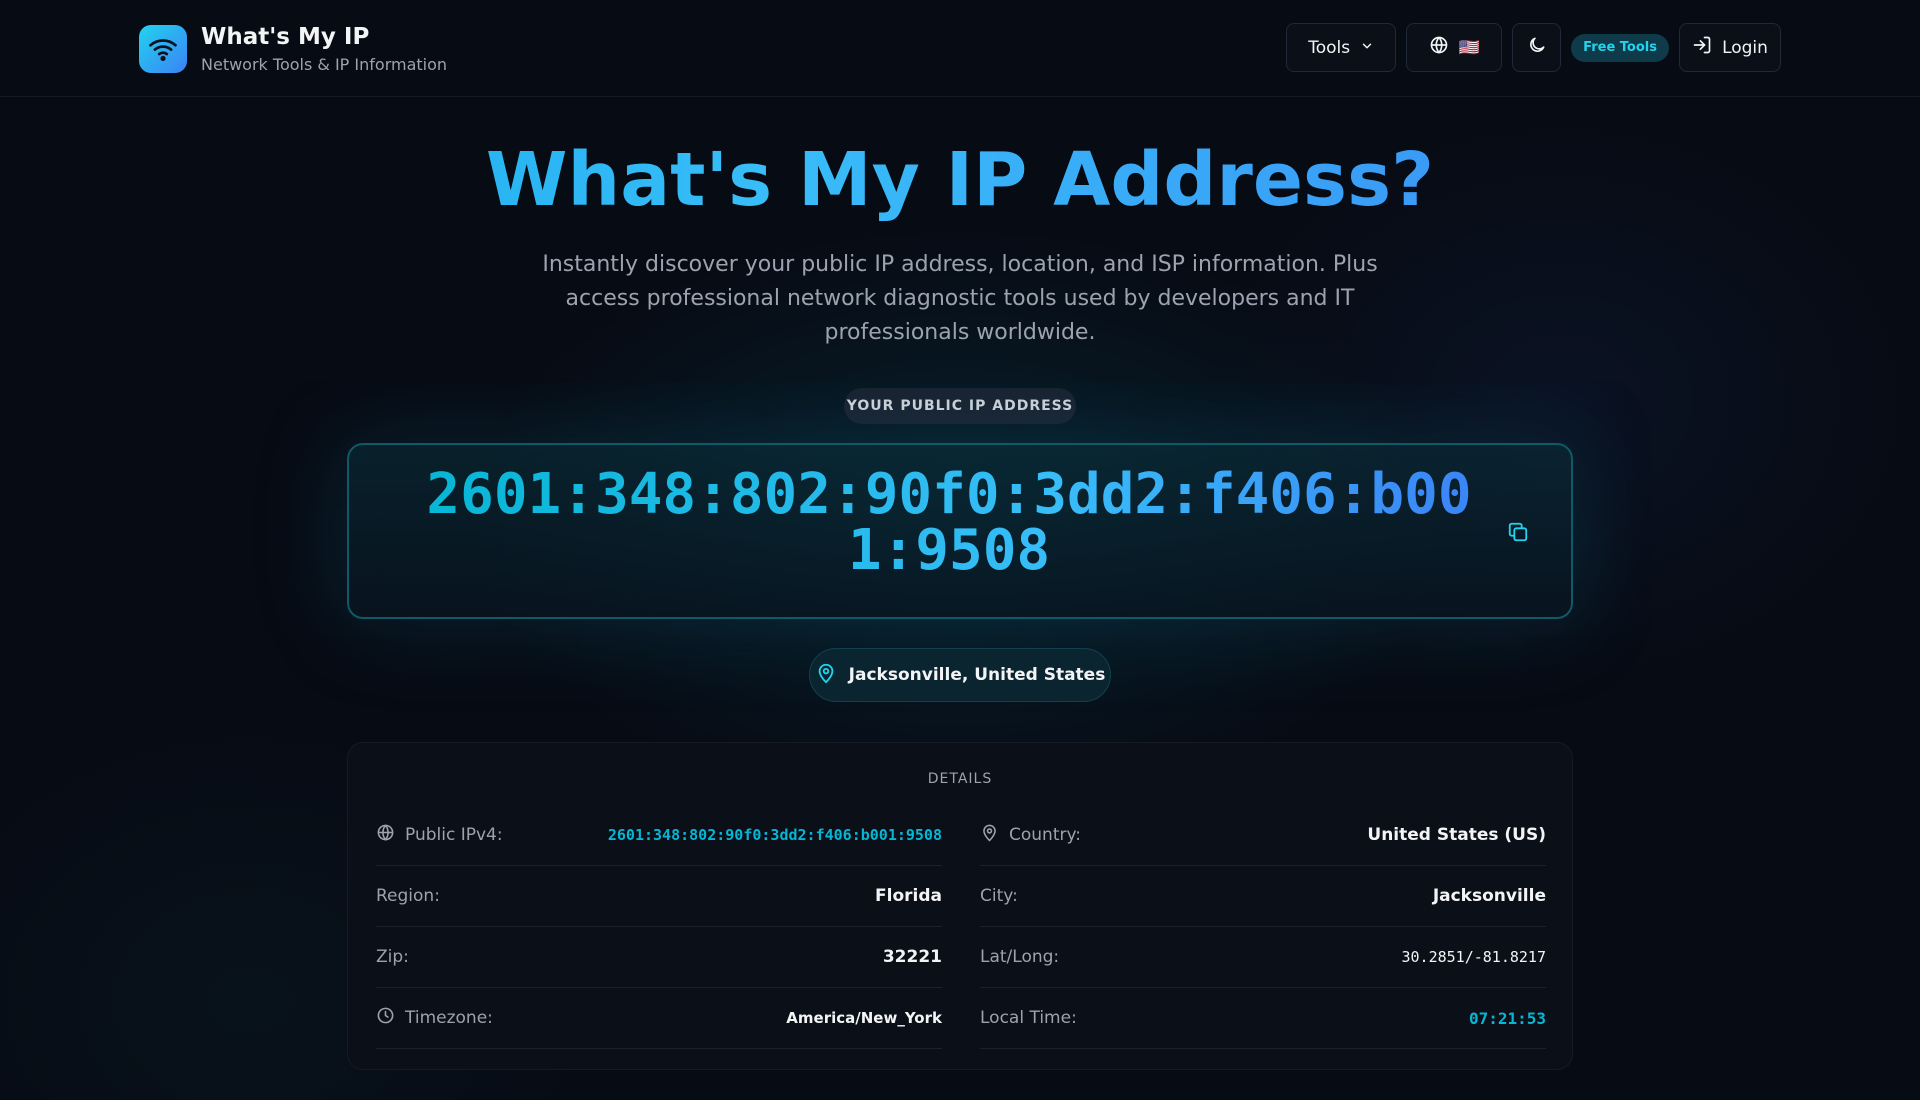 The height and width of the screenshot is (1100, 1920). Describe the element at coordinates (1469, 47) in the screenshot. I see `flag-icon: 🇺🇸` at that location.